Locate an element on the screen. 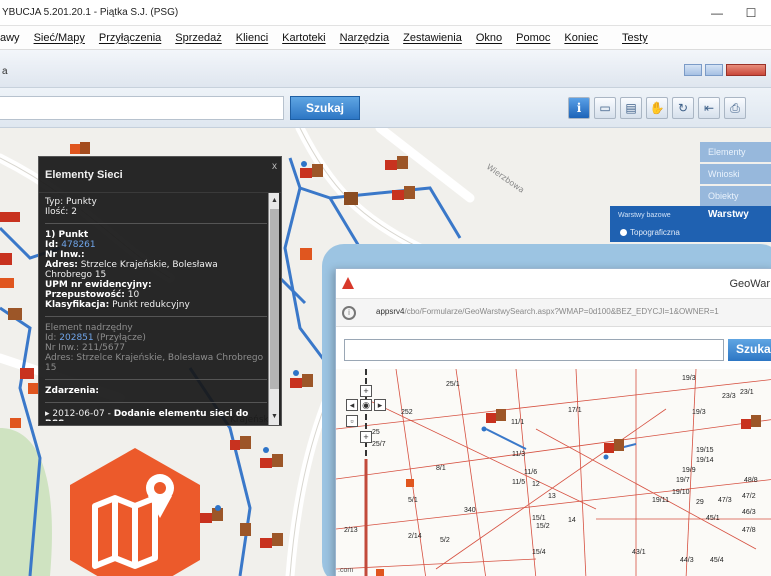 Image resolution: width=771 pixels, height=576 pixels. parcel-label: 13 is located at coordinates (552, 496).